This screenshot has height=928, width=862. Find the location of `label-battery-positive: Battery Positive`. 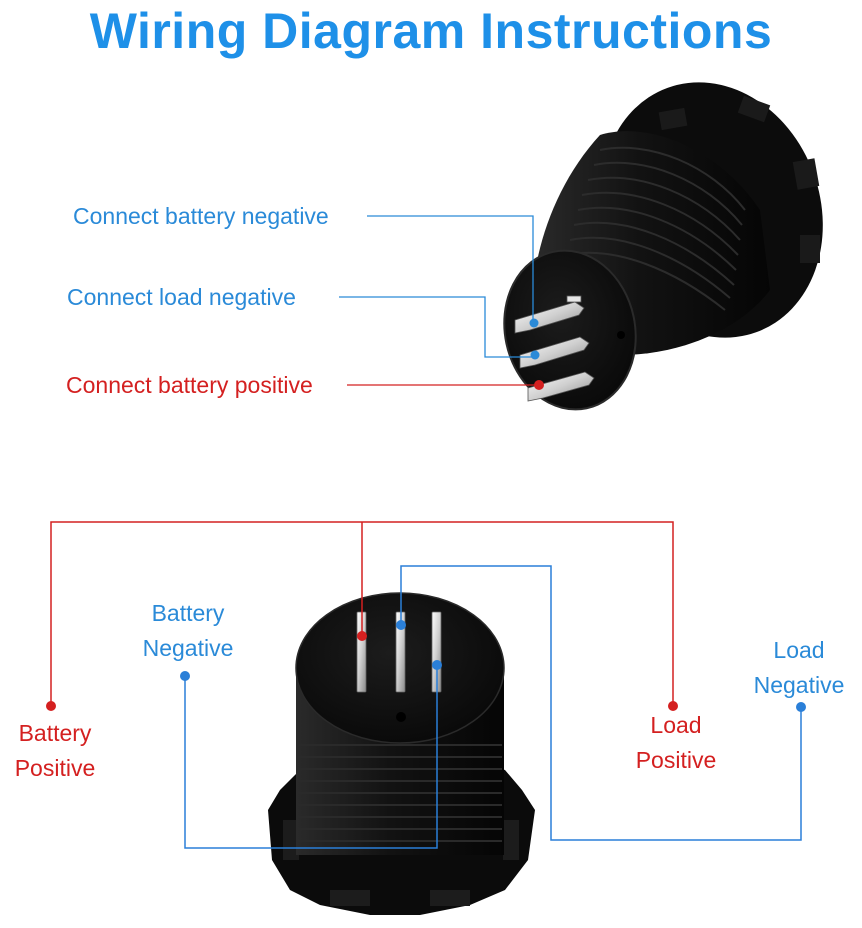

label-battery-positive: Battery Positive is located at coordinates (55, 751).